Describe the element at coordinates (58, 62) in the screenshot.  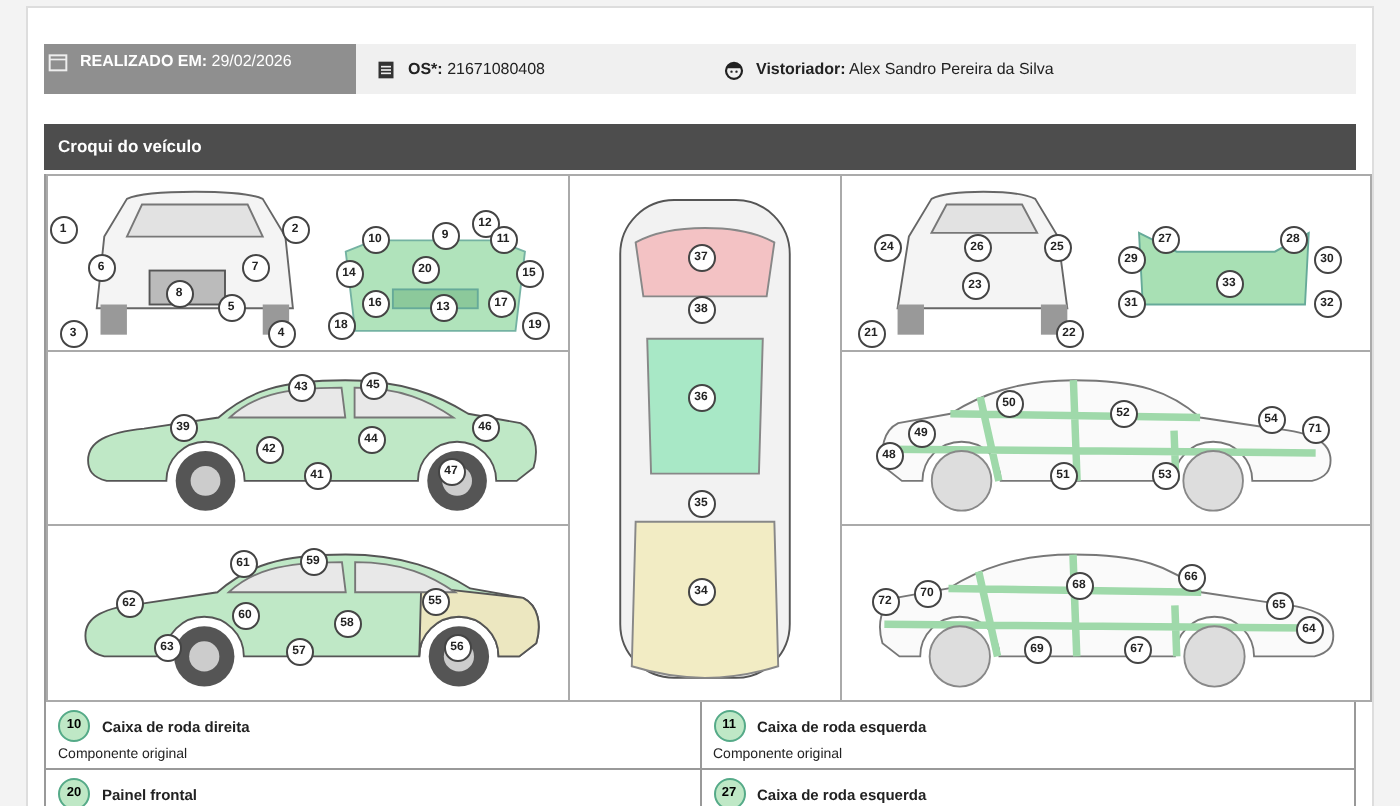
I see `calendar-icon` at that location.